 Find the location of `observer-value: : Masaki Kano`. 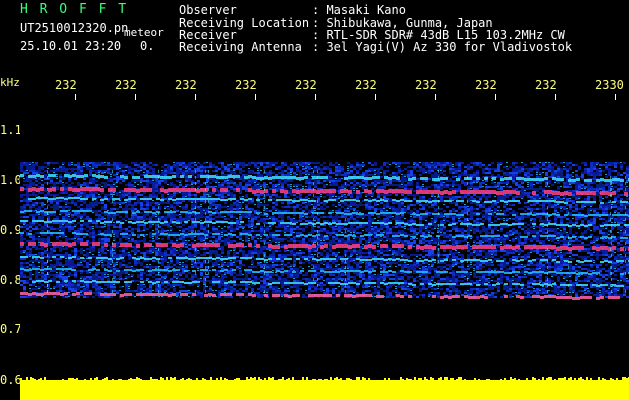

observer-value: : Masaki Kano is located at coordinates (359, 10).